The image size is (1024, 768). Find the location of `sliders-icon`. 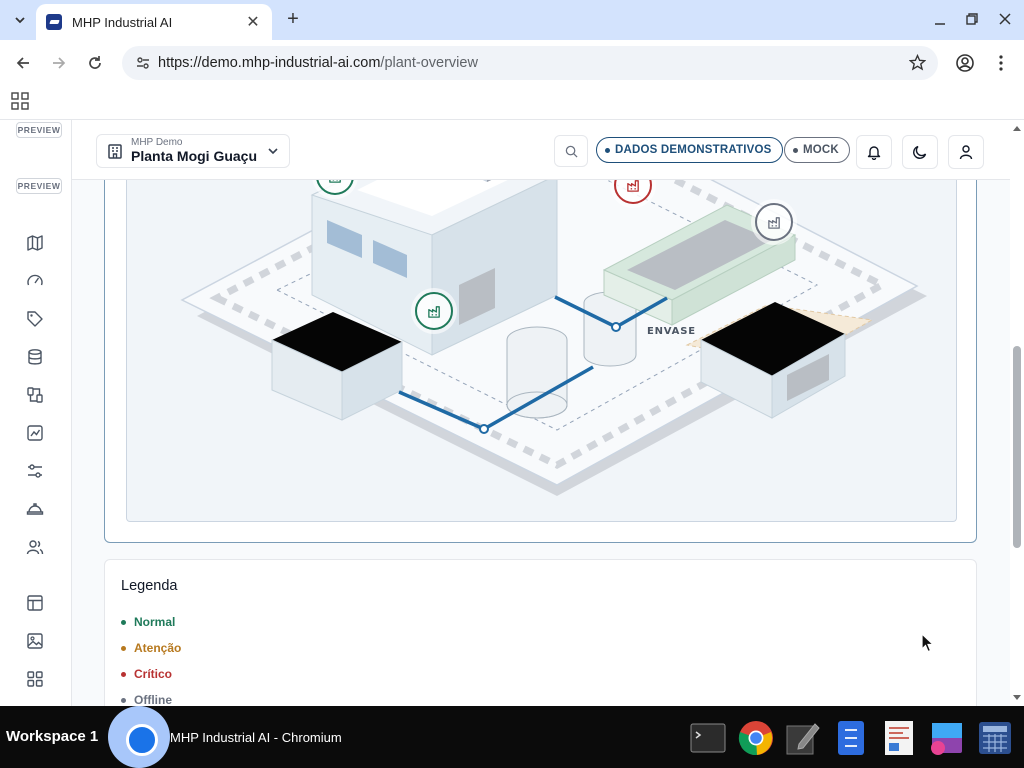

sliders-icon is located at coordinates (35, 471).